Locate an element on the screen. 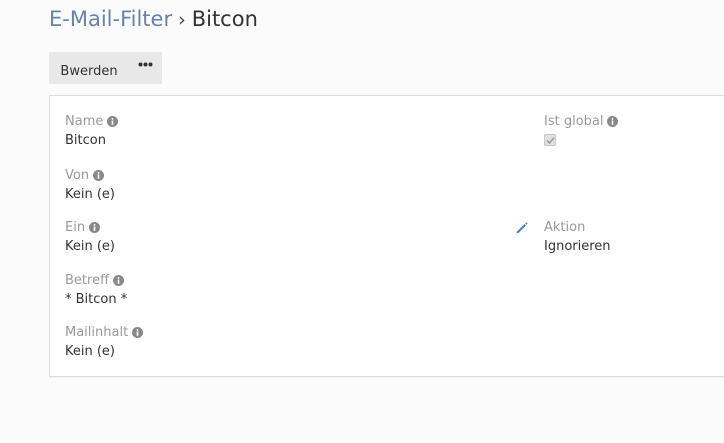 The image size is (724, 443). field-body: Mailinhalt Kein (e) is located at coordinates (104, 342).